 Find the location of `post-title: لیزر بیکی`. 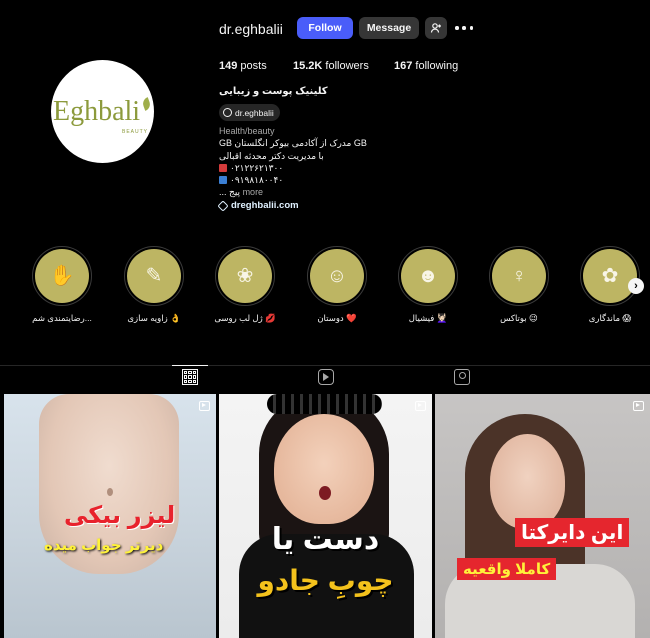

post-title: لیزر بیکی is located at coordinates (120, 515).